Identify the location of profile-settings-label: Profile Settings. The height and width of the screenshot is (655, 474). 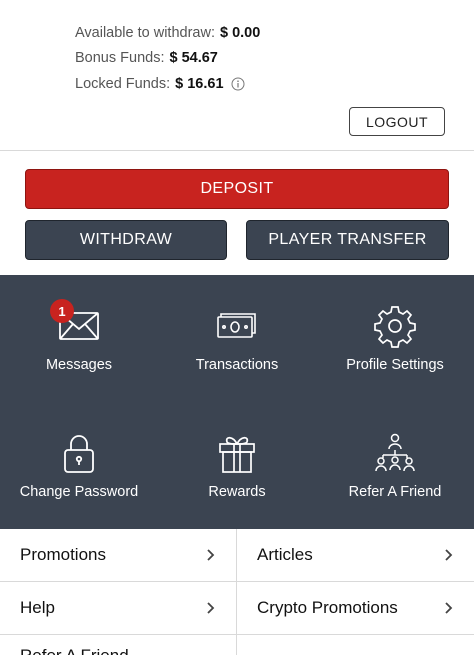
(395, 365).